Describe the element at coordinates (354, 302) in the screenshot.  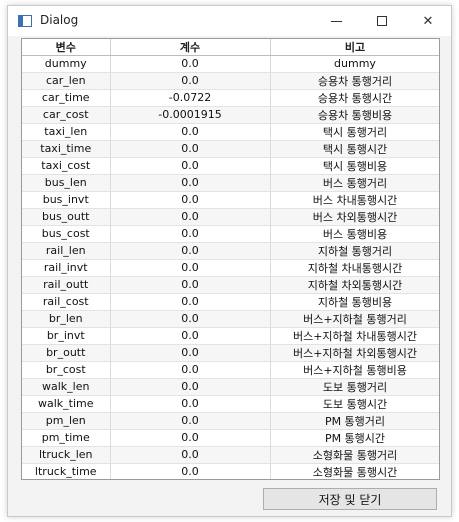
I see `remarks-cell: 지하철 통행비용` at that location.